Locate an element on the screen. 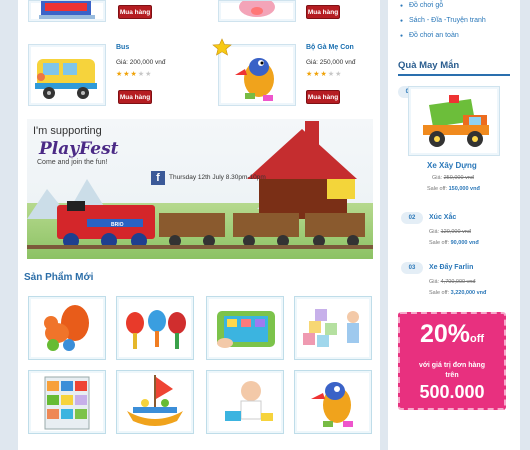 The image size is (530, 450). bird-toy-icon is located at coordinates (332, 404).